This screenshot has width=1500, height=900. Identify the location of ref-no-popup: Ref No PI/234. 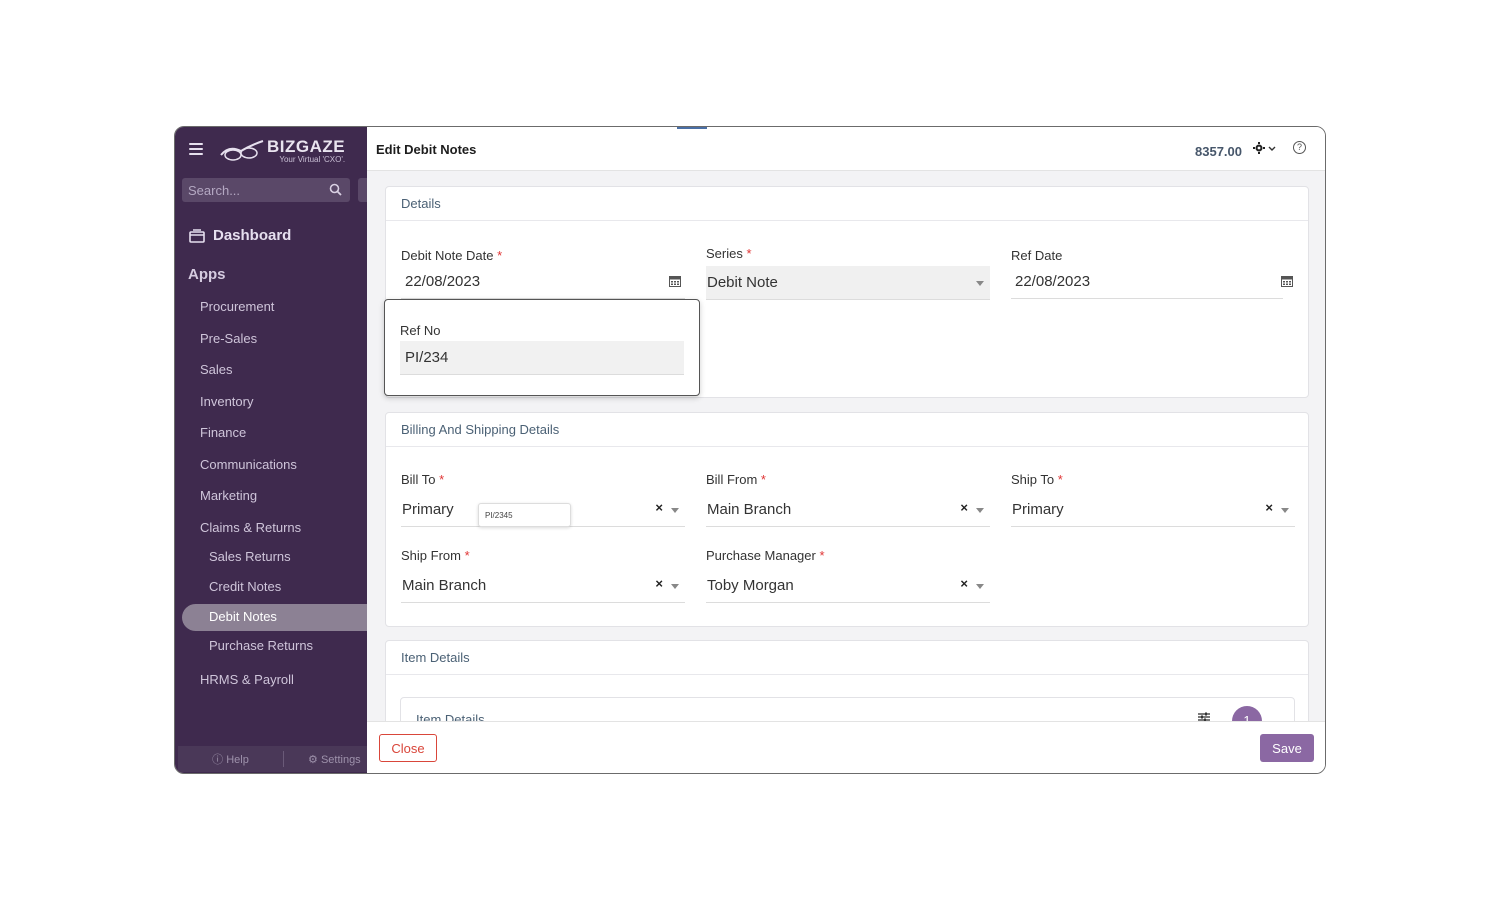
(542, 347).